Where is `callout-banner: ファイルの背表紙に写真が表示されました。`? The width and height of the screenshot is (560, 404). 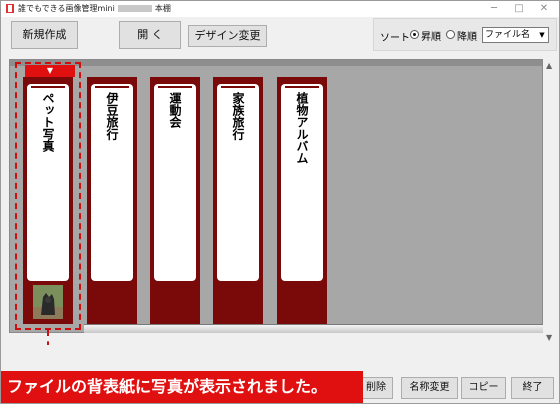 callout-banner: ファイルの背表紙に写真が表示されました。 is located at coordinates (182, 387).